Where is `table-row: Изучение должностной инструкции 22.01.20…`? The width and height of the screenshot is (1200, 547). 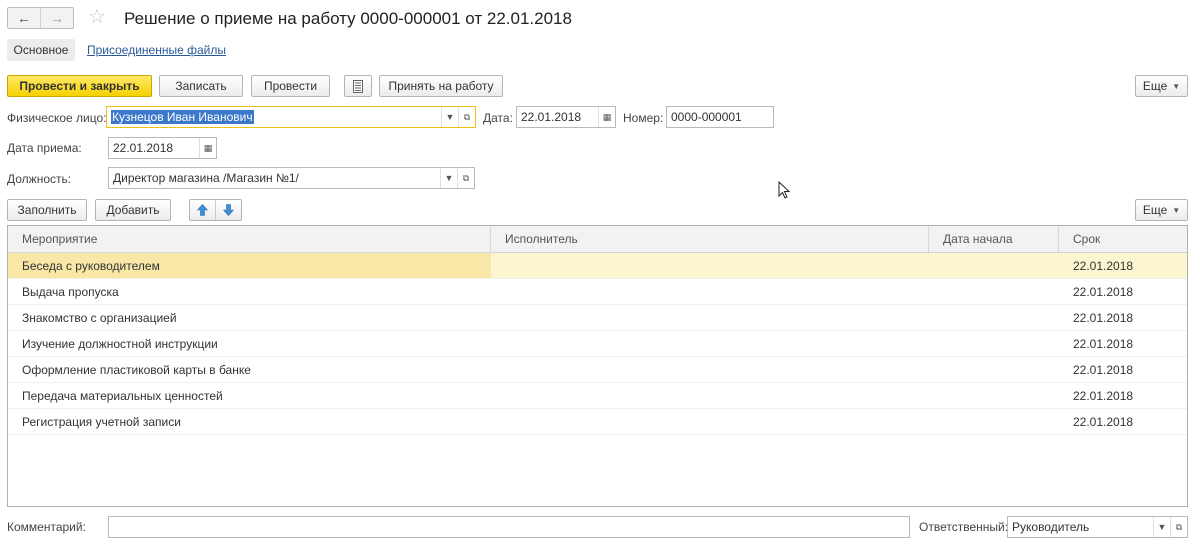
table-row: Изучение должностной инструкции 22.01.20… is located at coordinates (597, 344).